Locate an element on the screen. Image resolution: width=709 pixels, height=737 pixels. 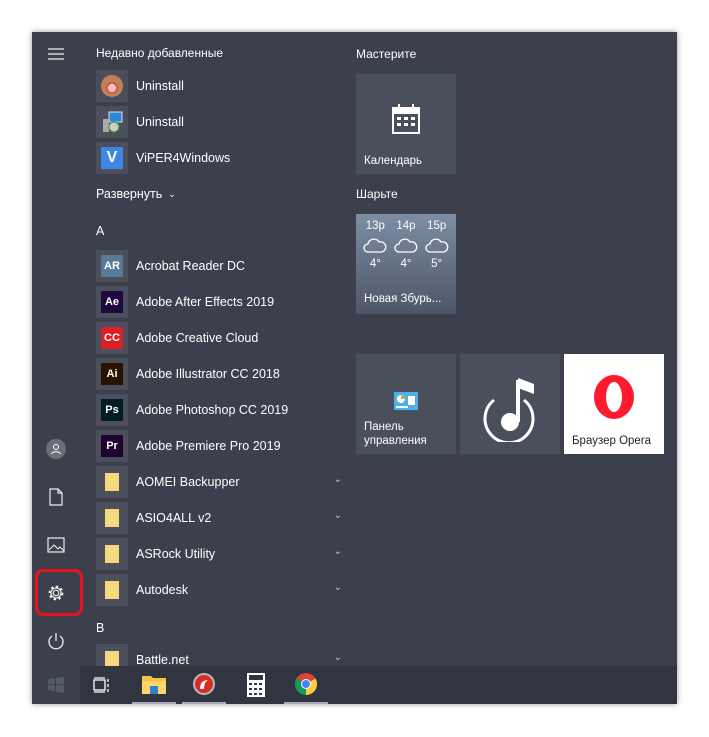
app-icon: Pr is located at coordinates (112, 446).